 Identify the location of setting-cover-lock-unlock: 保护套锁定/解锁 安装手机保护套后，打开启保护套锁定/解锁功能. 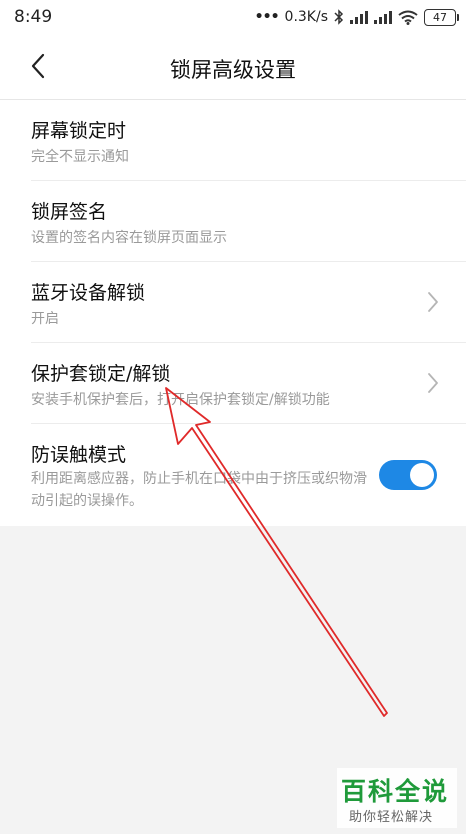
(233, 383).